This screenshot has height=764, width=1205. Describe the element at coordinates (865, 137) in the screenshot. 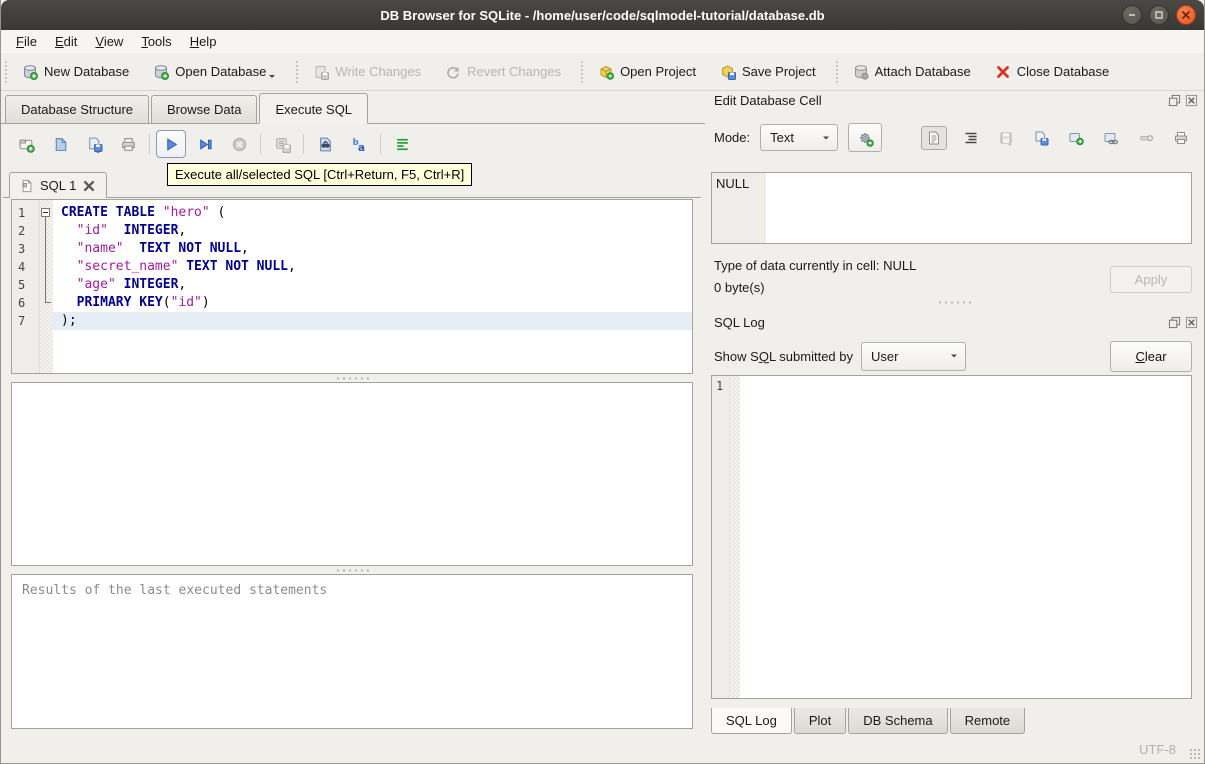

I see `apply-format-button` at that location.